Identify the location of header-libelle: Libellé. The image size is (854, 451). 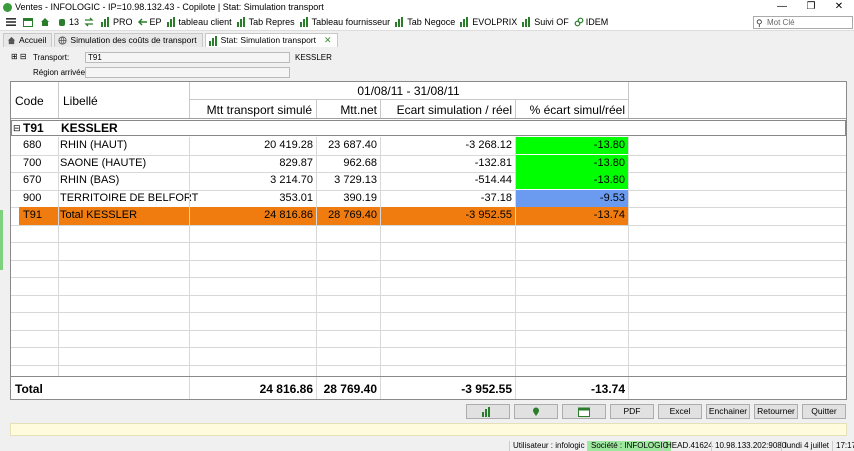
(80, 101).